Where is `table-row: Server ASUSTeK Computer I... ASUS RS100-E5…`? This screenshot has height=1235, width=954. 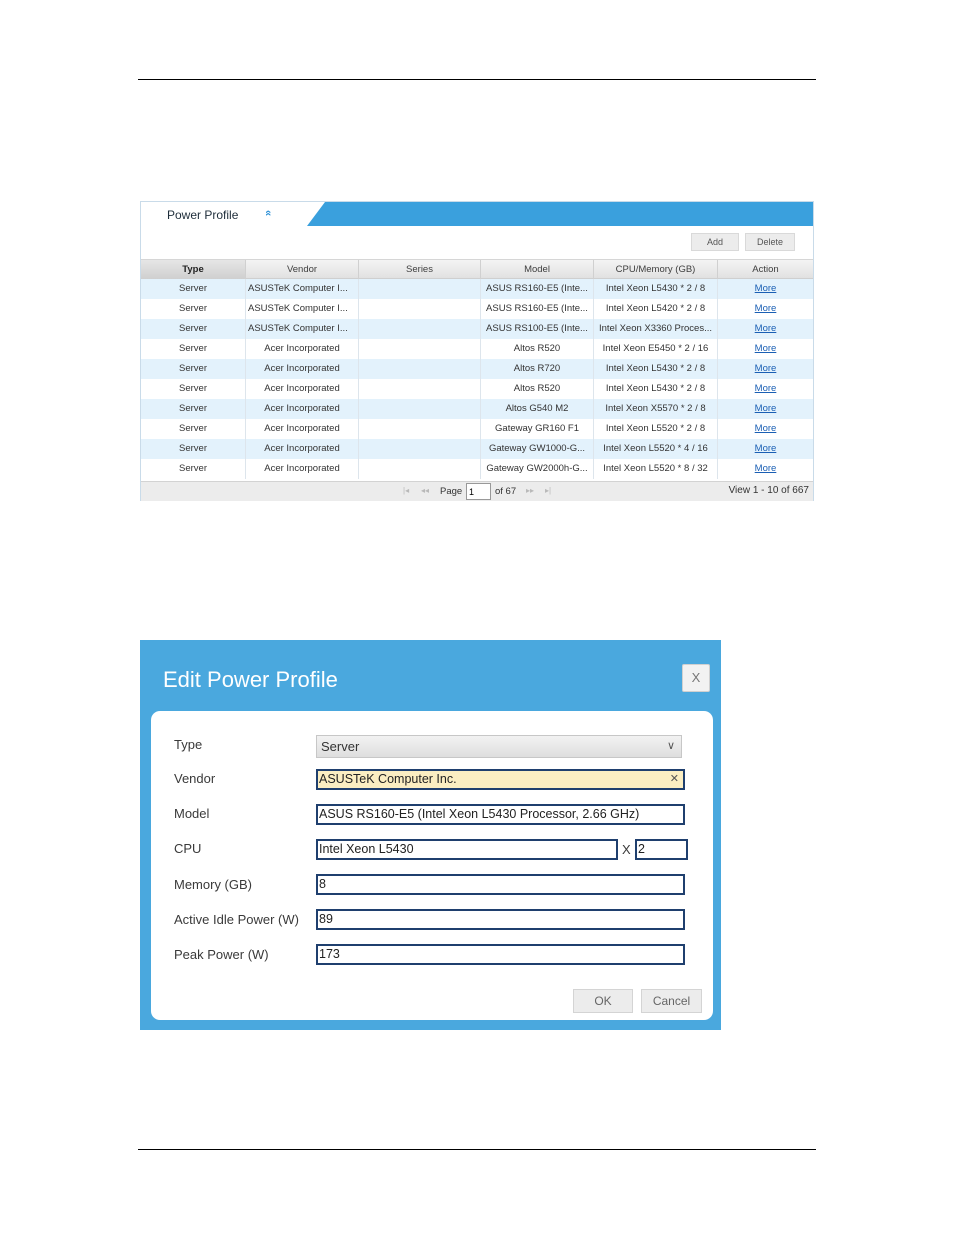 table-row: Server ASUSTeK Computer I... ASUS RS100-E5… is located at coordinates (477, 329).